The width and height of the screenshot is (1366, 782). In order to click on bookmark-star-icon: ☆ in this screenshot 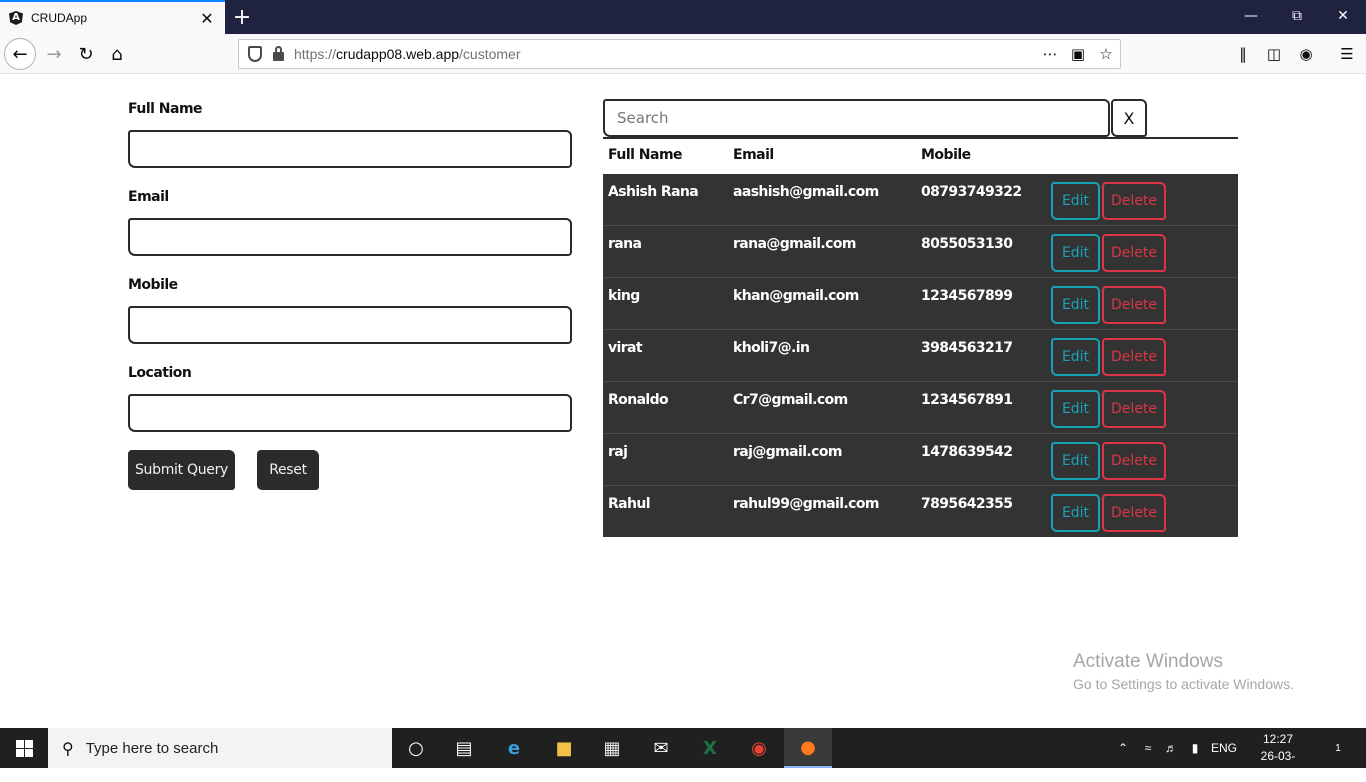, I will do `click(1106, 54)`.